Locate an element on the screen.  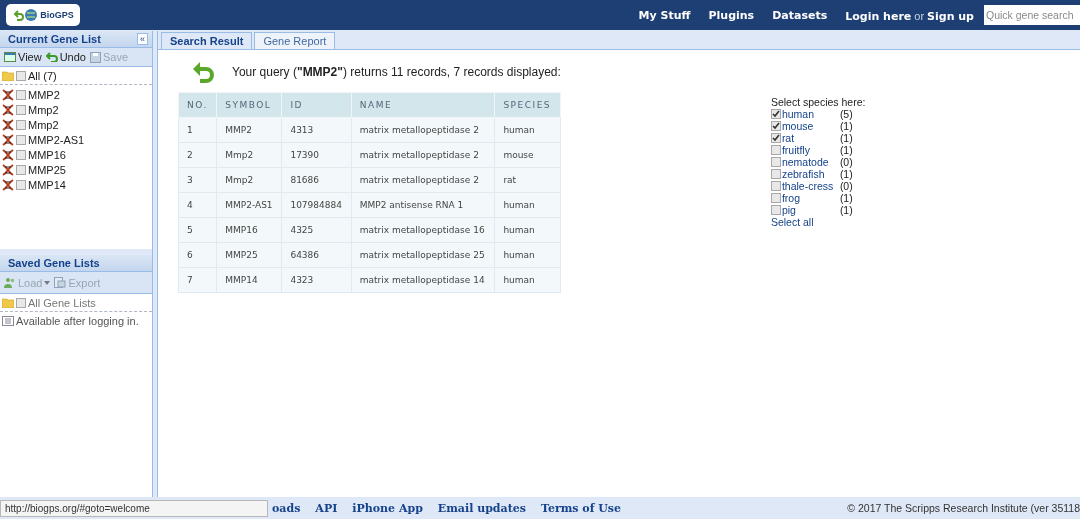
tab: Search Result is located at coordinates (207, 40).